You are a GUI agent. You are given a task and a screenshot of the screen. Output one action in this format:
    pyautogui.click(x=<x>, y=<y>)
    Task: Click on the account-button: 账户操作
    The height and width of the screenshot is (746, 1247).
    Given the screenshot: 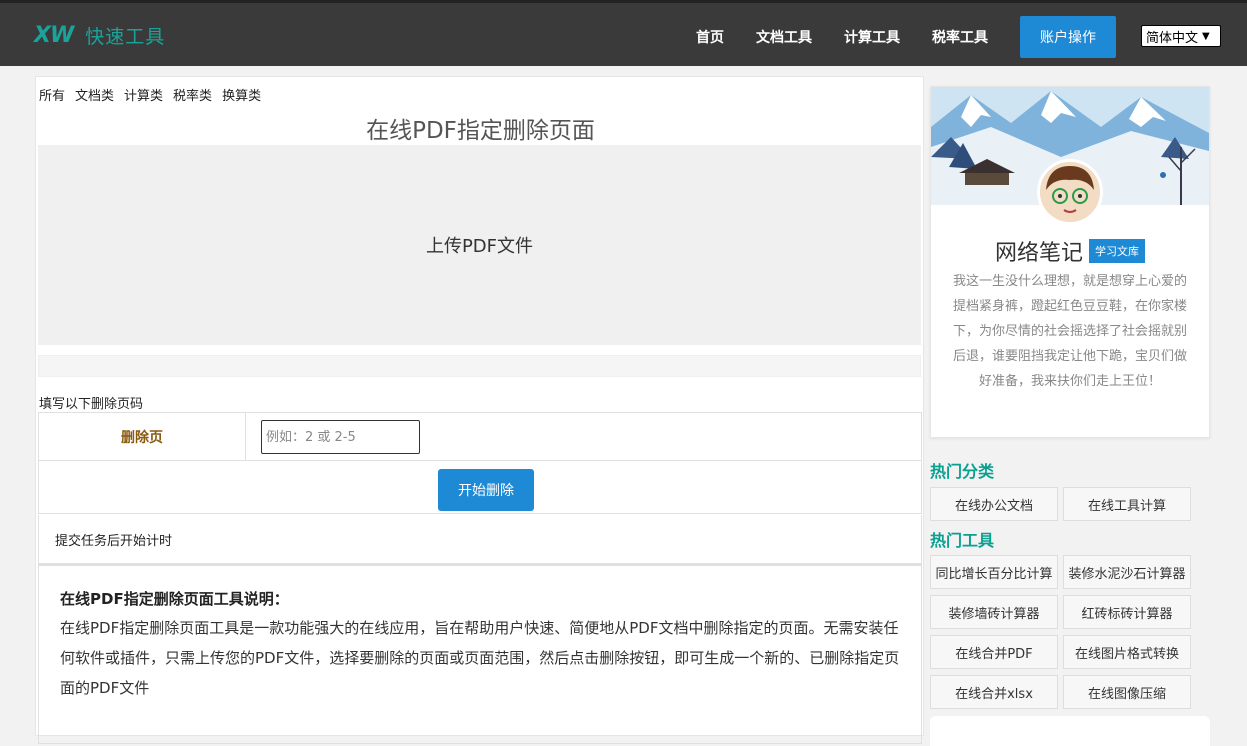 What is the action you would take?
    pyautogui.click(x=1068, y=37)
    